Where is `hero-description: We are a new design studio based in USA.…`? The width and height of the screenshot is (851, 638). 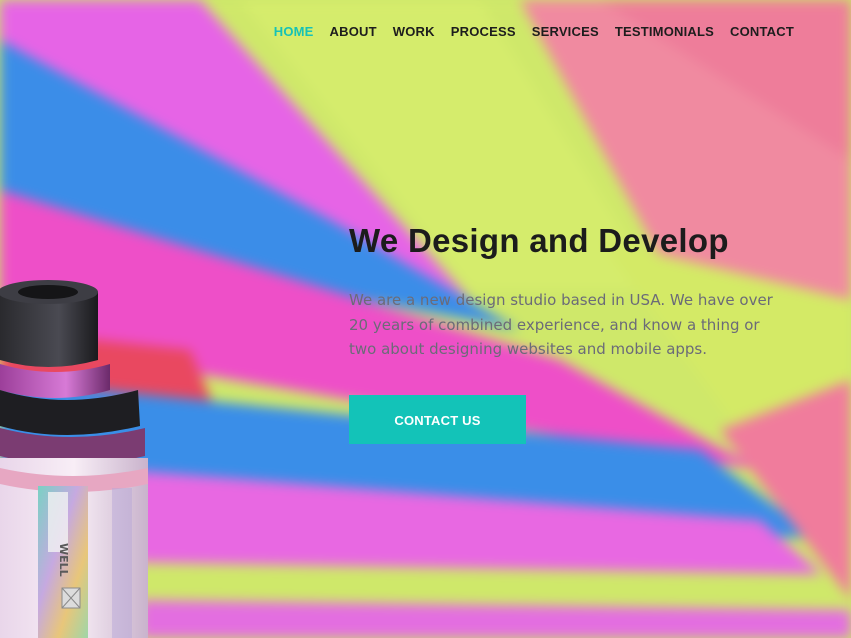
hero-description: We are a new design studio based in USA.… is located at coordinates (561, 324).